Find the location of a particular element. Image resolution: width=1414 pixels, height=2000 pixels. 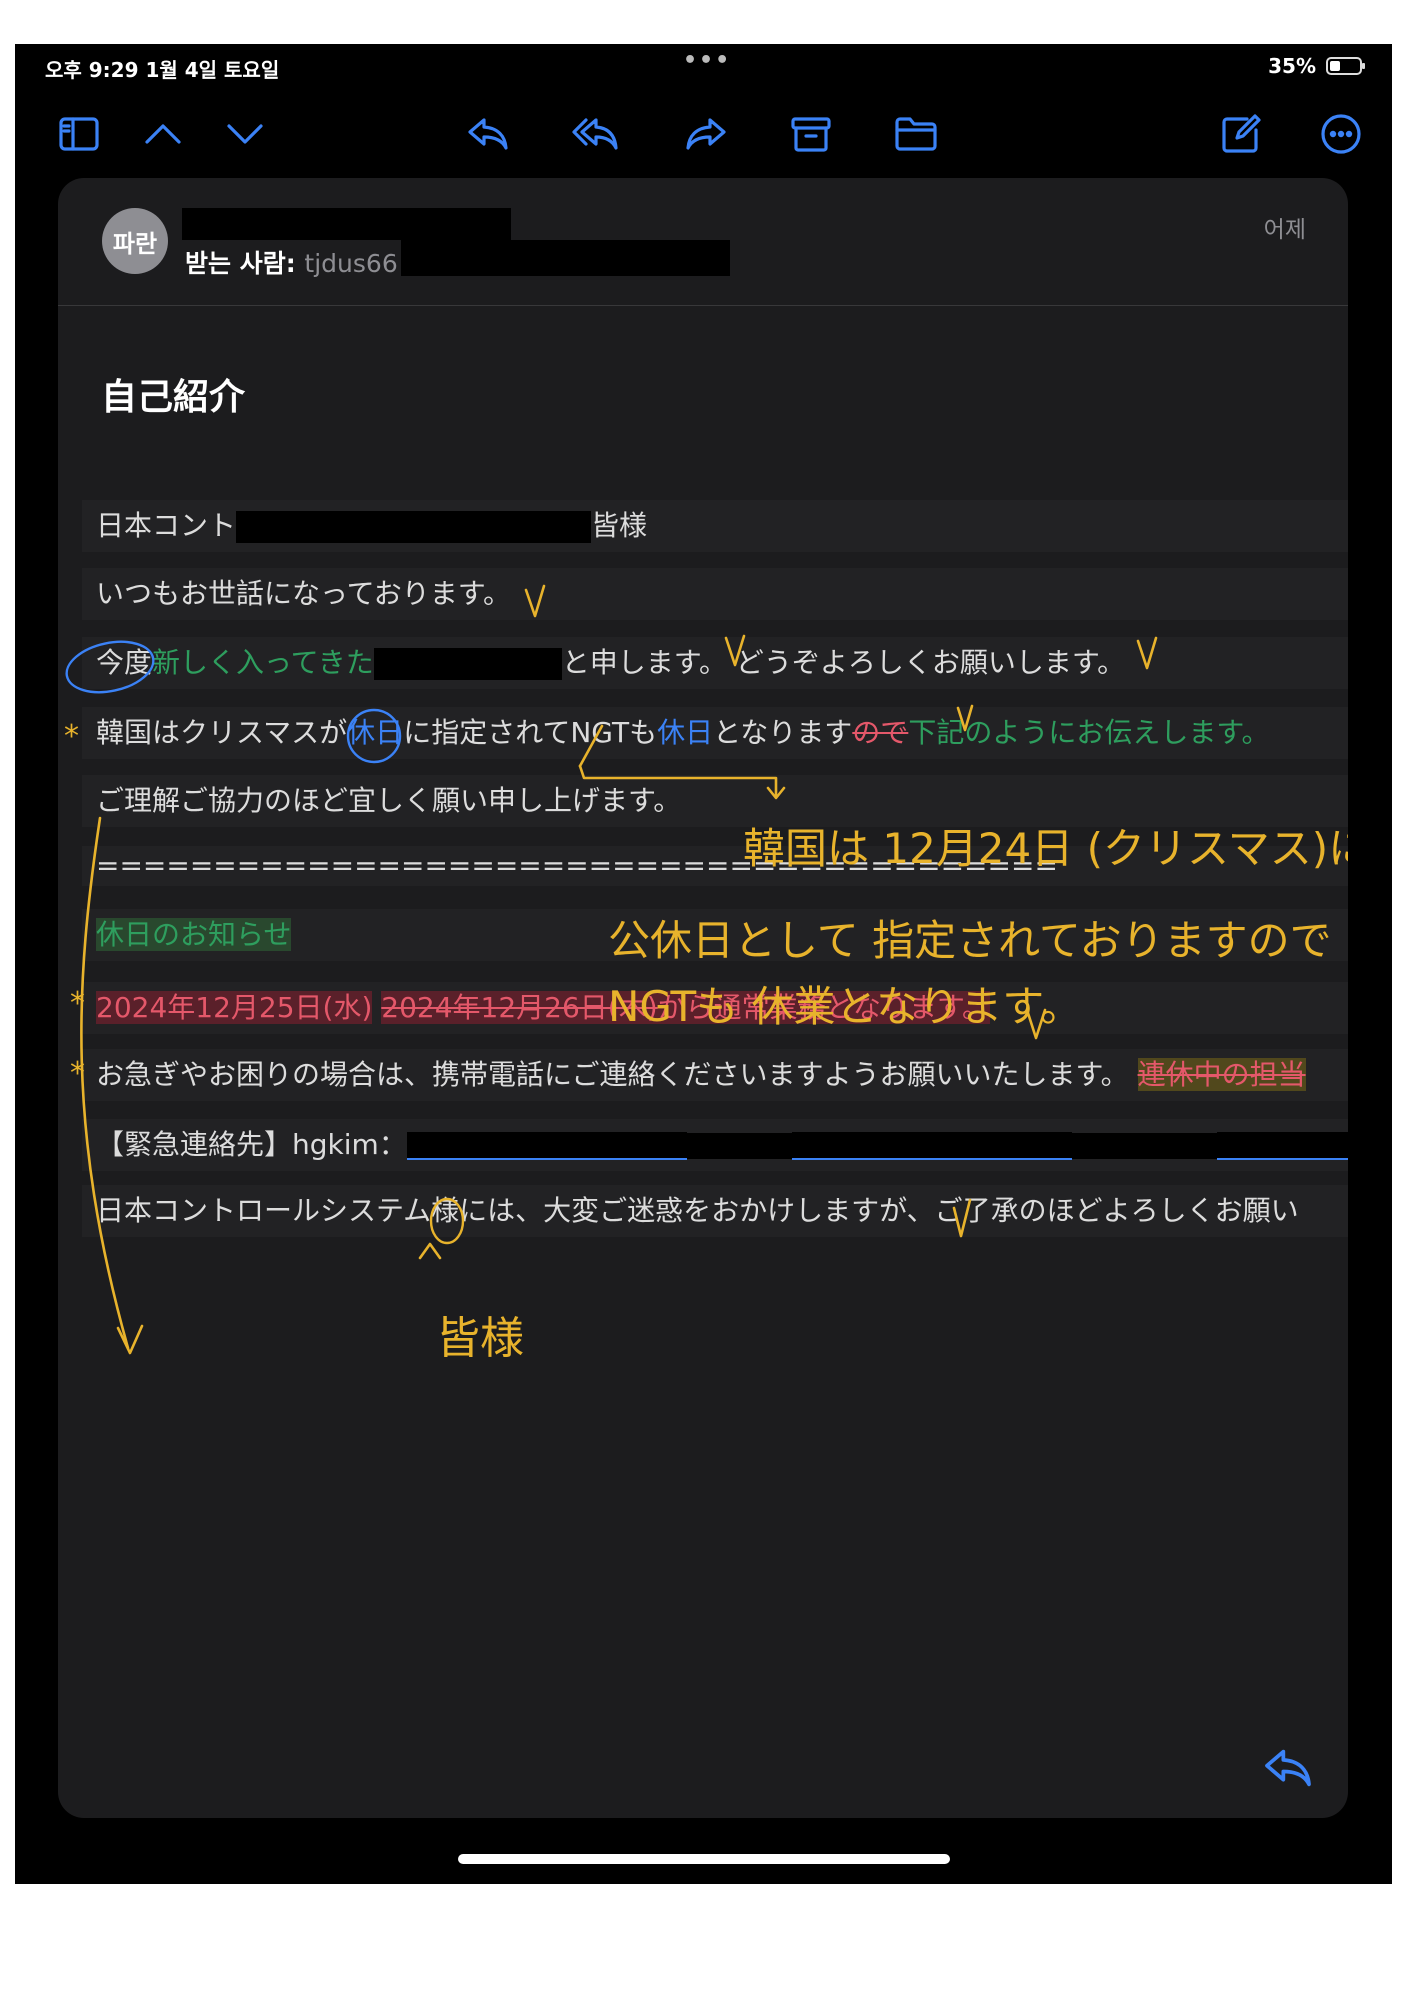

line4-text-e: となります is located at coordinates (783, 732).